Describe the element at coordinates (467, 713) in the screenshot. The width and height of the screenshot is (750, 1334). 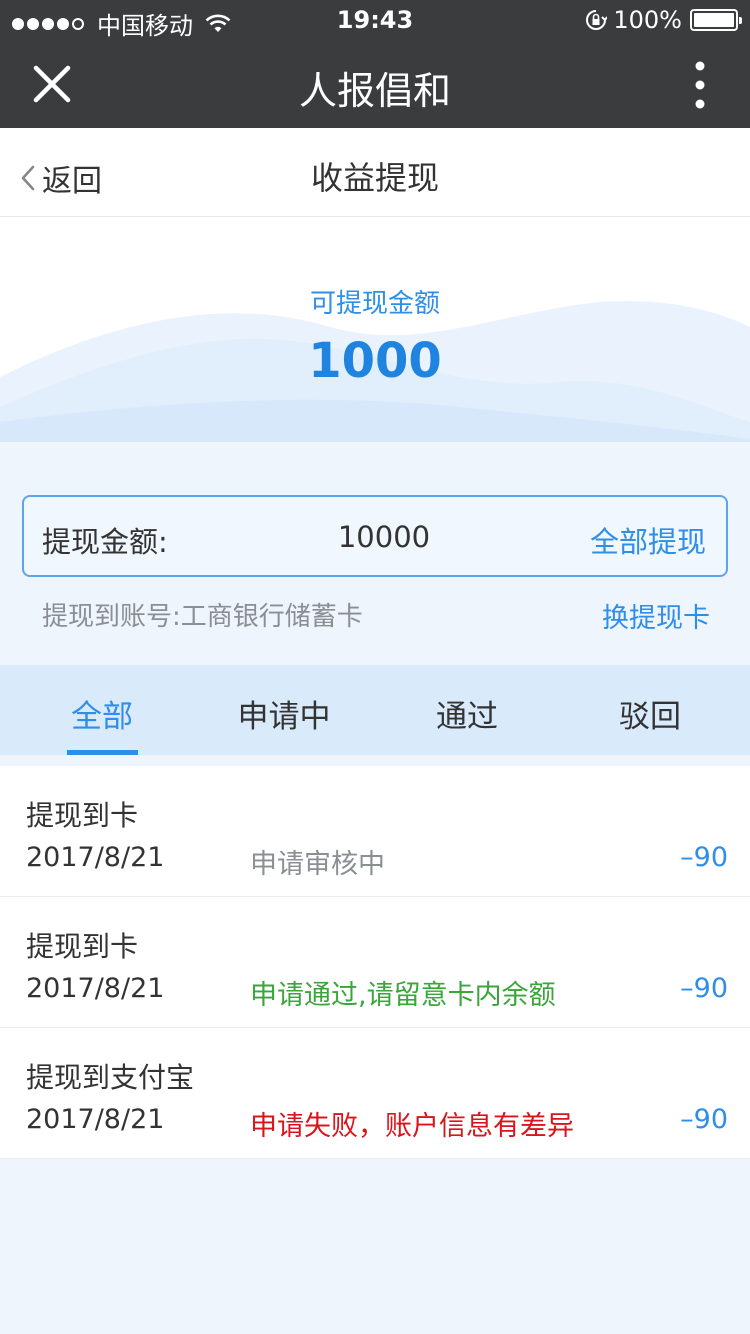
I see `tab-approved: 通过` at that location.